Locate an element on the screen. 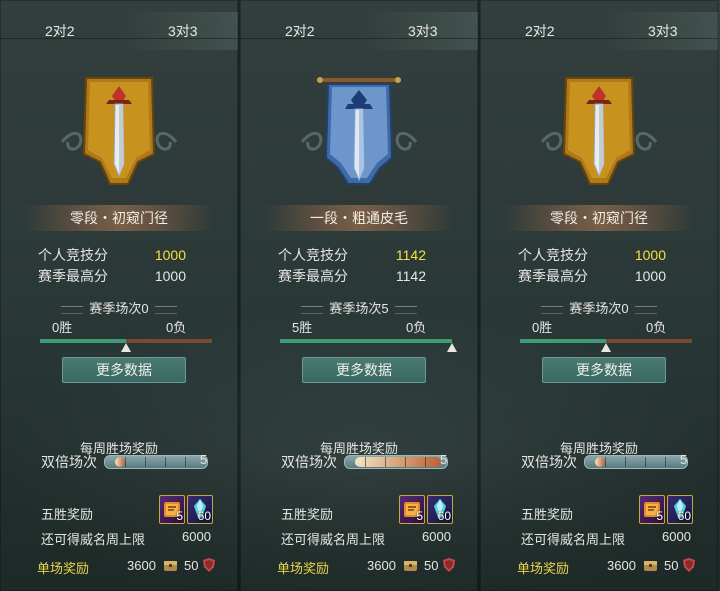 This screenshot has width=720, height=591. tab-divider is located at coordinates (359, 38).